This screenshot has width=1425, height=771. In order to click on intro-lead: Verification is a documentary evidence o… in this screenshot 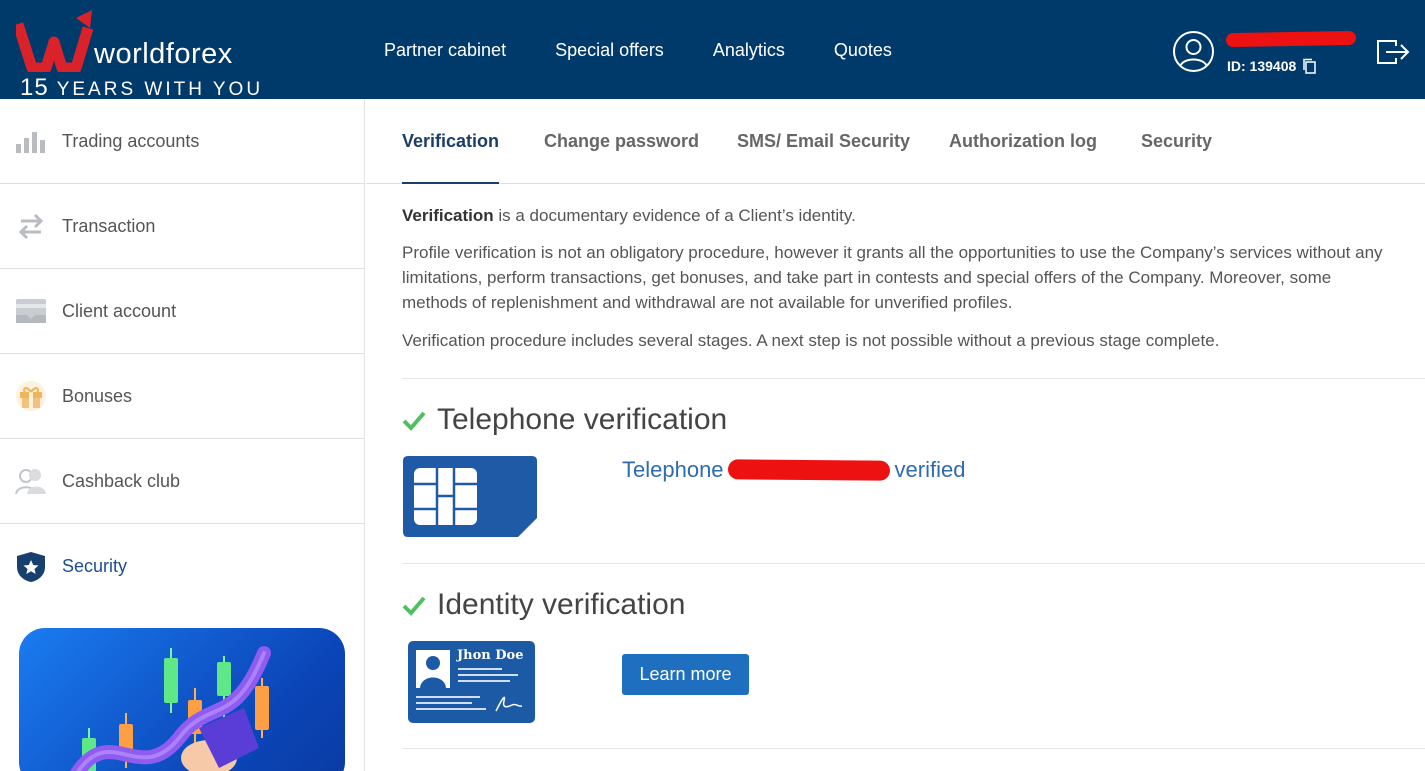, I will do `click(913, 215)`.